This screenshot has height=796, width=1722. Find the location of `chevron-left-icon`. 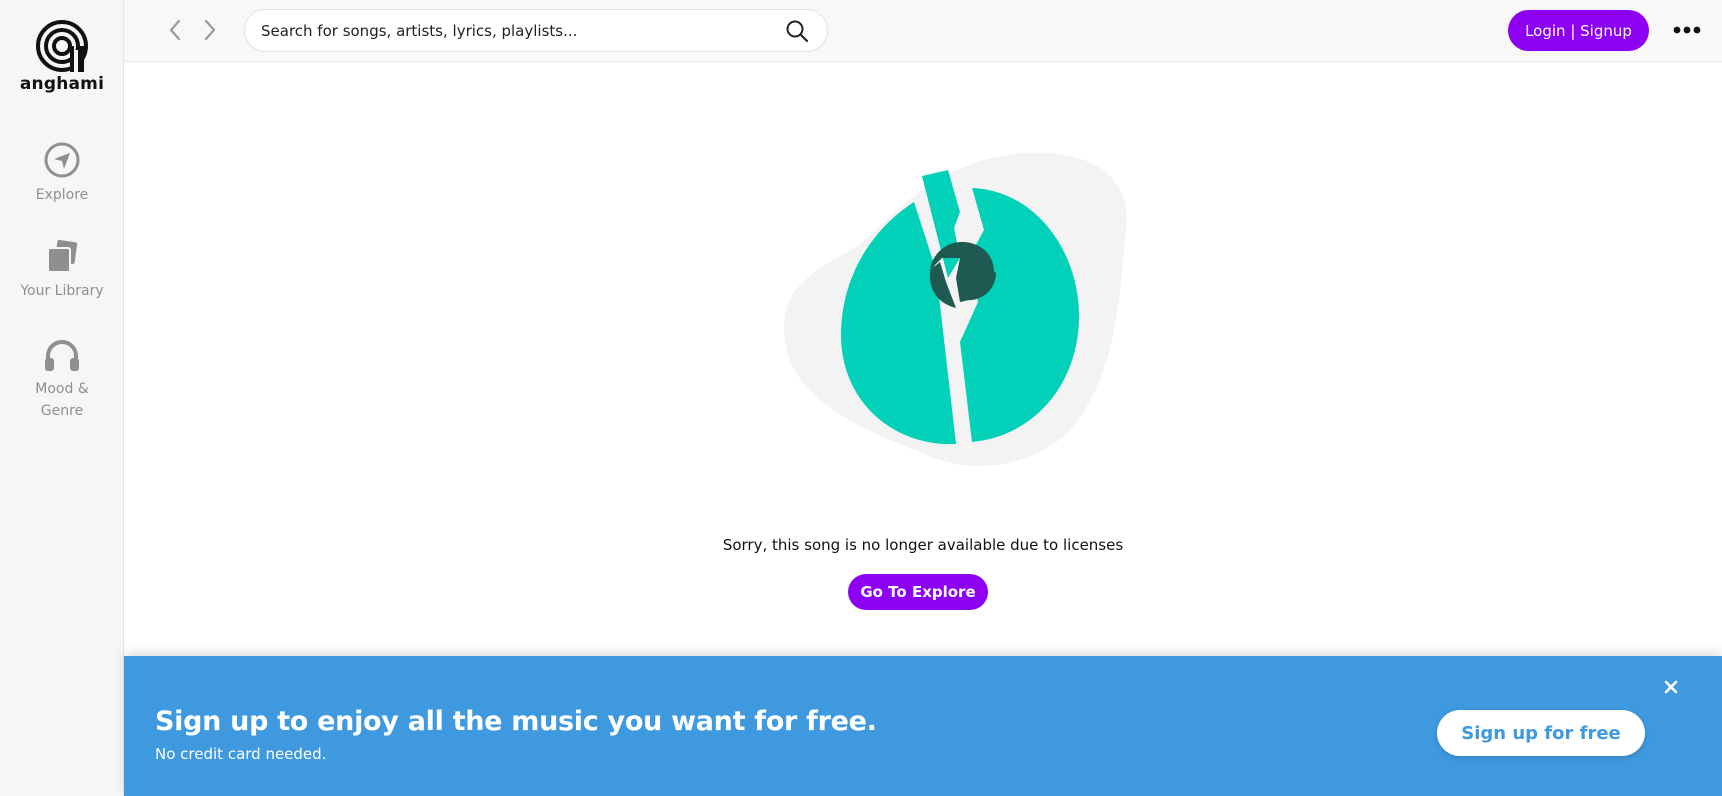

chevron-left-icon is located at coordinates (175, 30).